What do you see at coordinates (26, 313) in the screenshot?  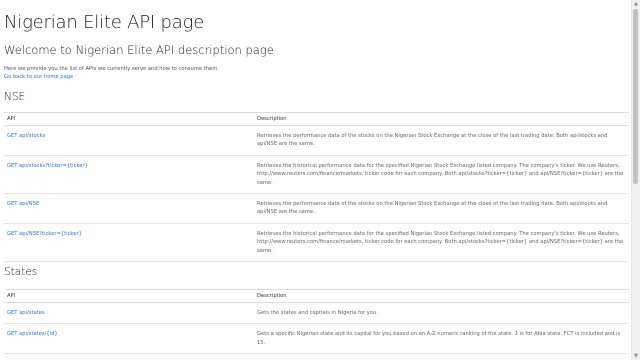 I see `api-link: GET api/states` at bounding box center [26, 313].